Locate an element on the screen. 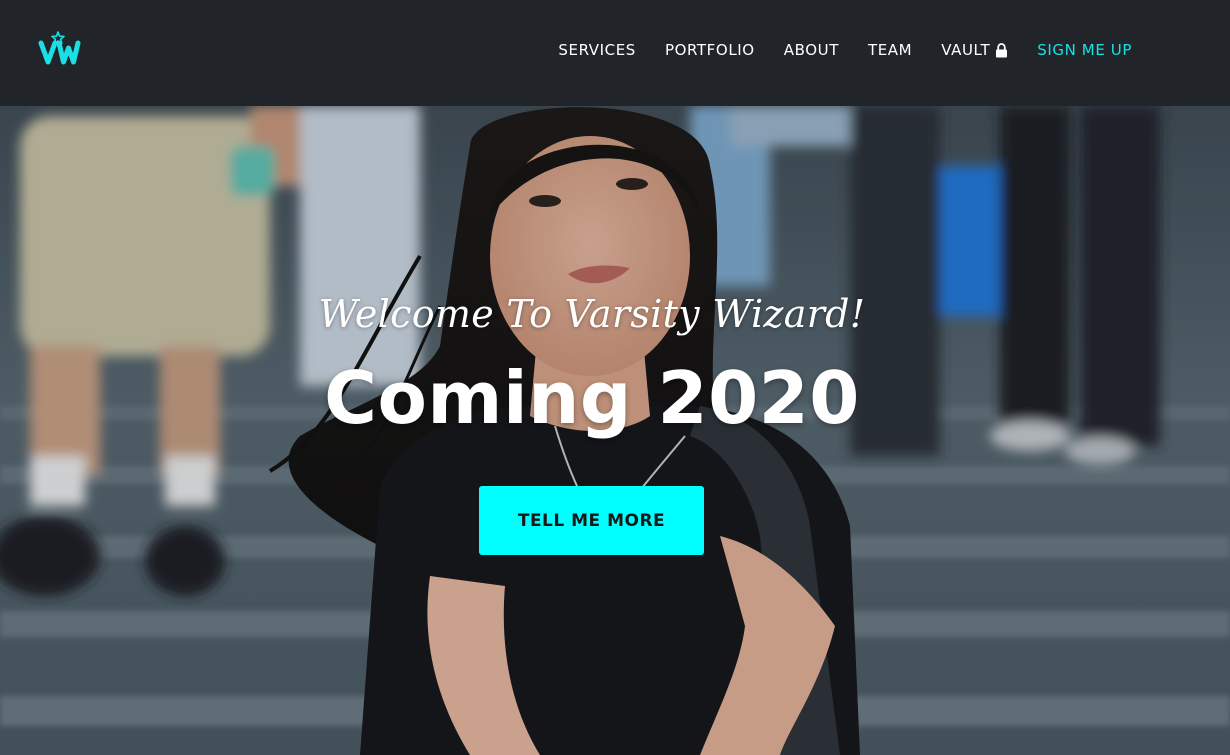  nav-link-services: SERVICES is located at coordinates (597, 50).